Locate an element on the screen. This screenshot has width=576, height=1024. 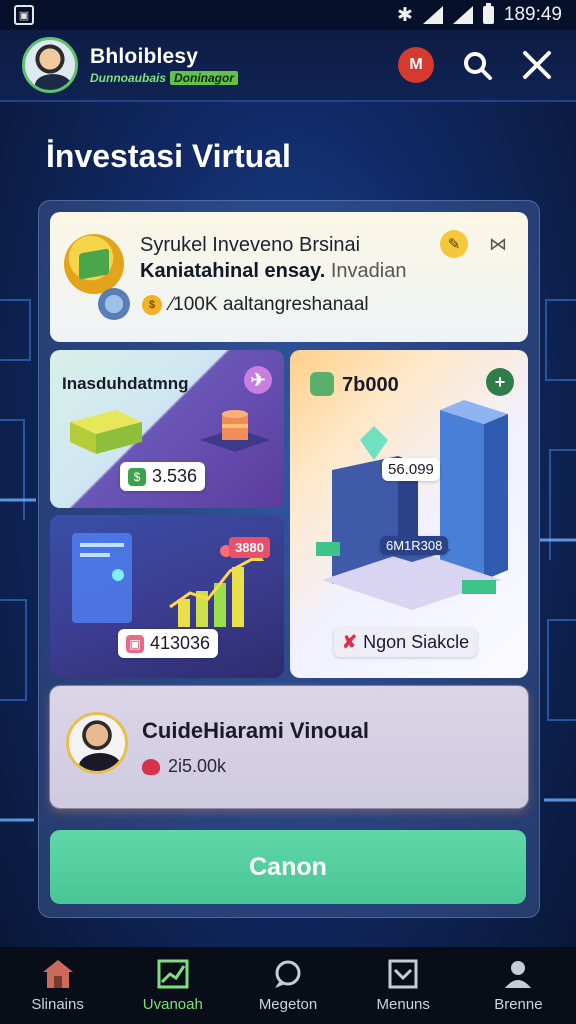
signal-icon is located at coordinates (432, 15).